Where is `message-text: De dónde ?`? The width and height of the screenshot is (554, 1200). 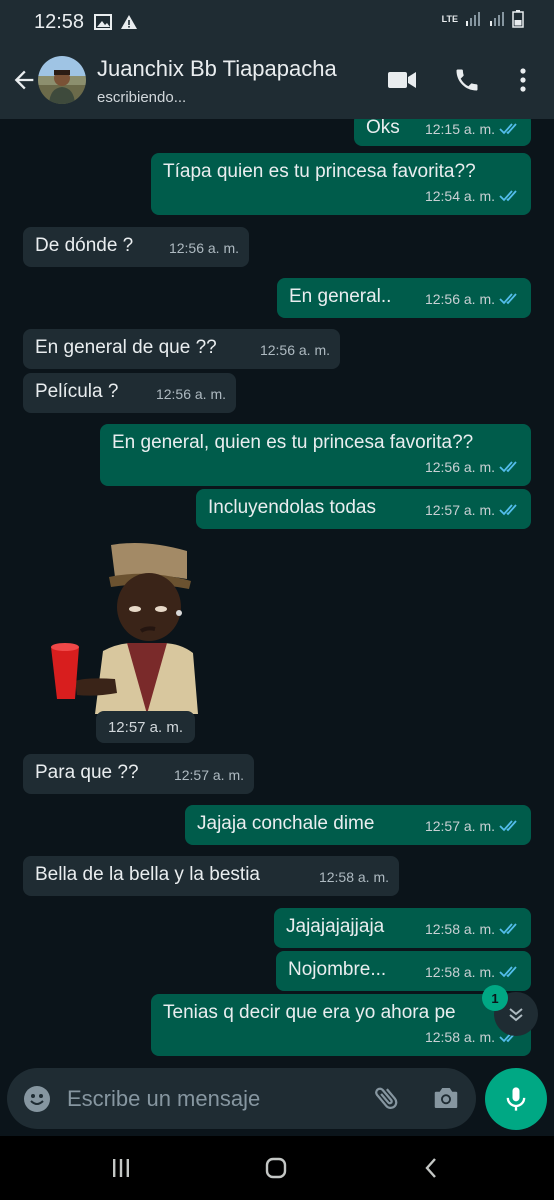 message-text: De dónde ? is located at coordinates (84, 245).